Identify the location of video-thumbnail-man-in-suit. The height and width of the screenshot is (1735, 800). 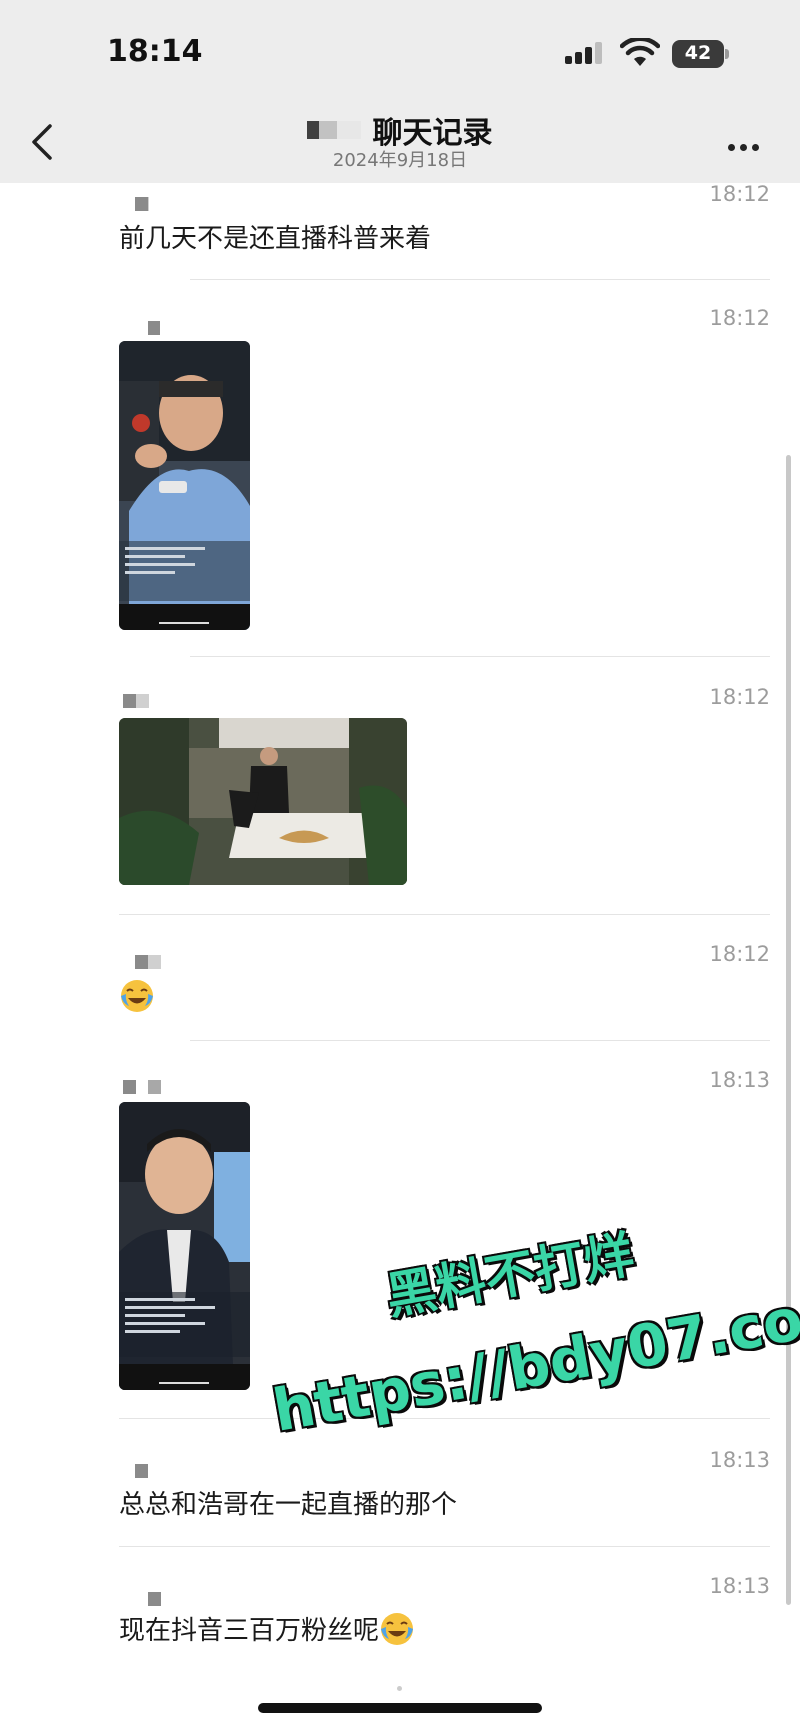
(184, 1246).